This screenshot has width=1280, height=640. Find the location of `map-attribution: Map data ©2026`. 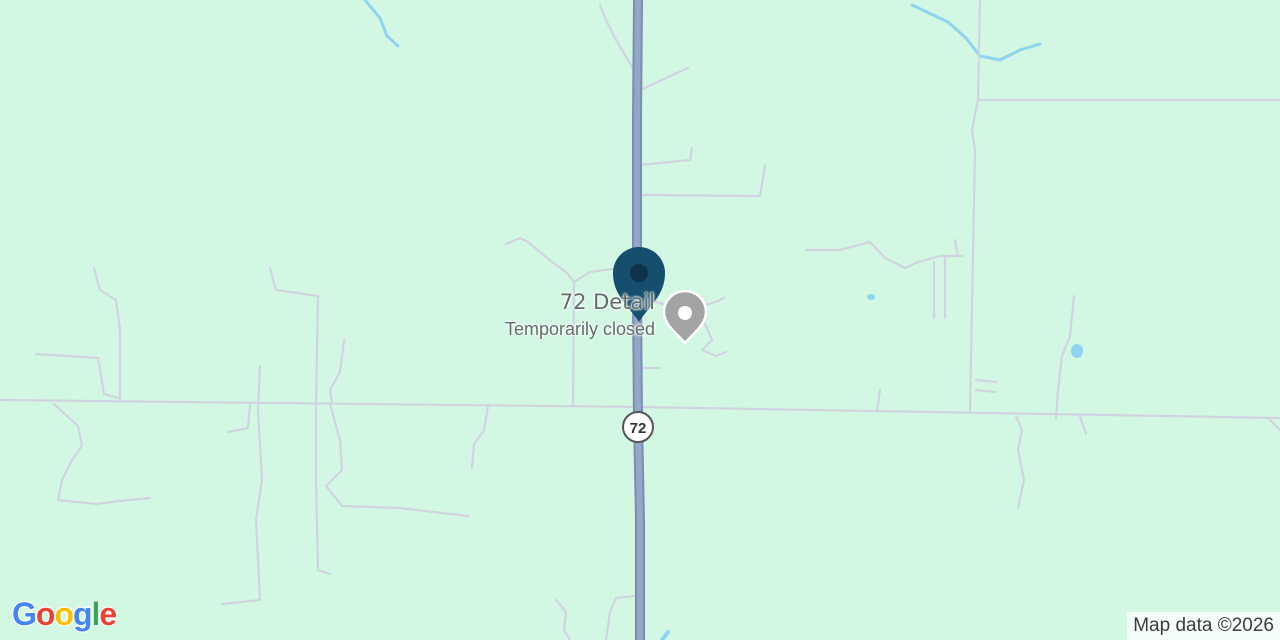

map-attribution: Map data ©2026 is located at coordinates (1203, 626).